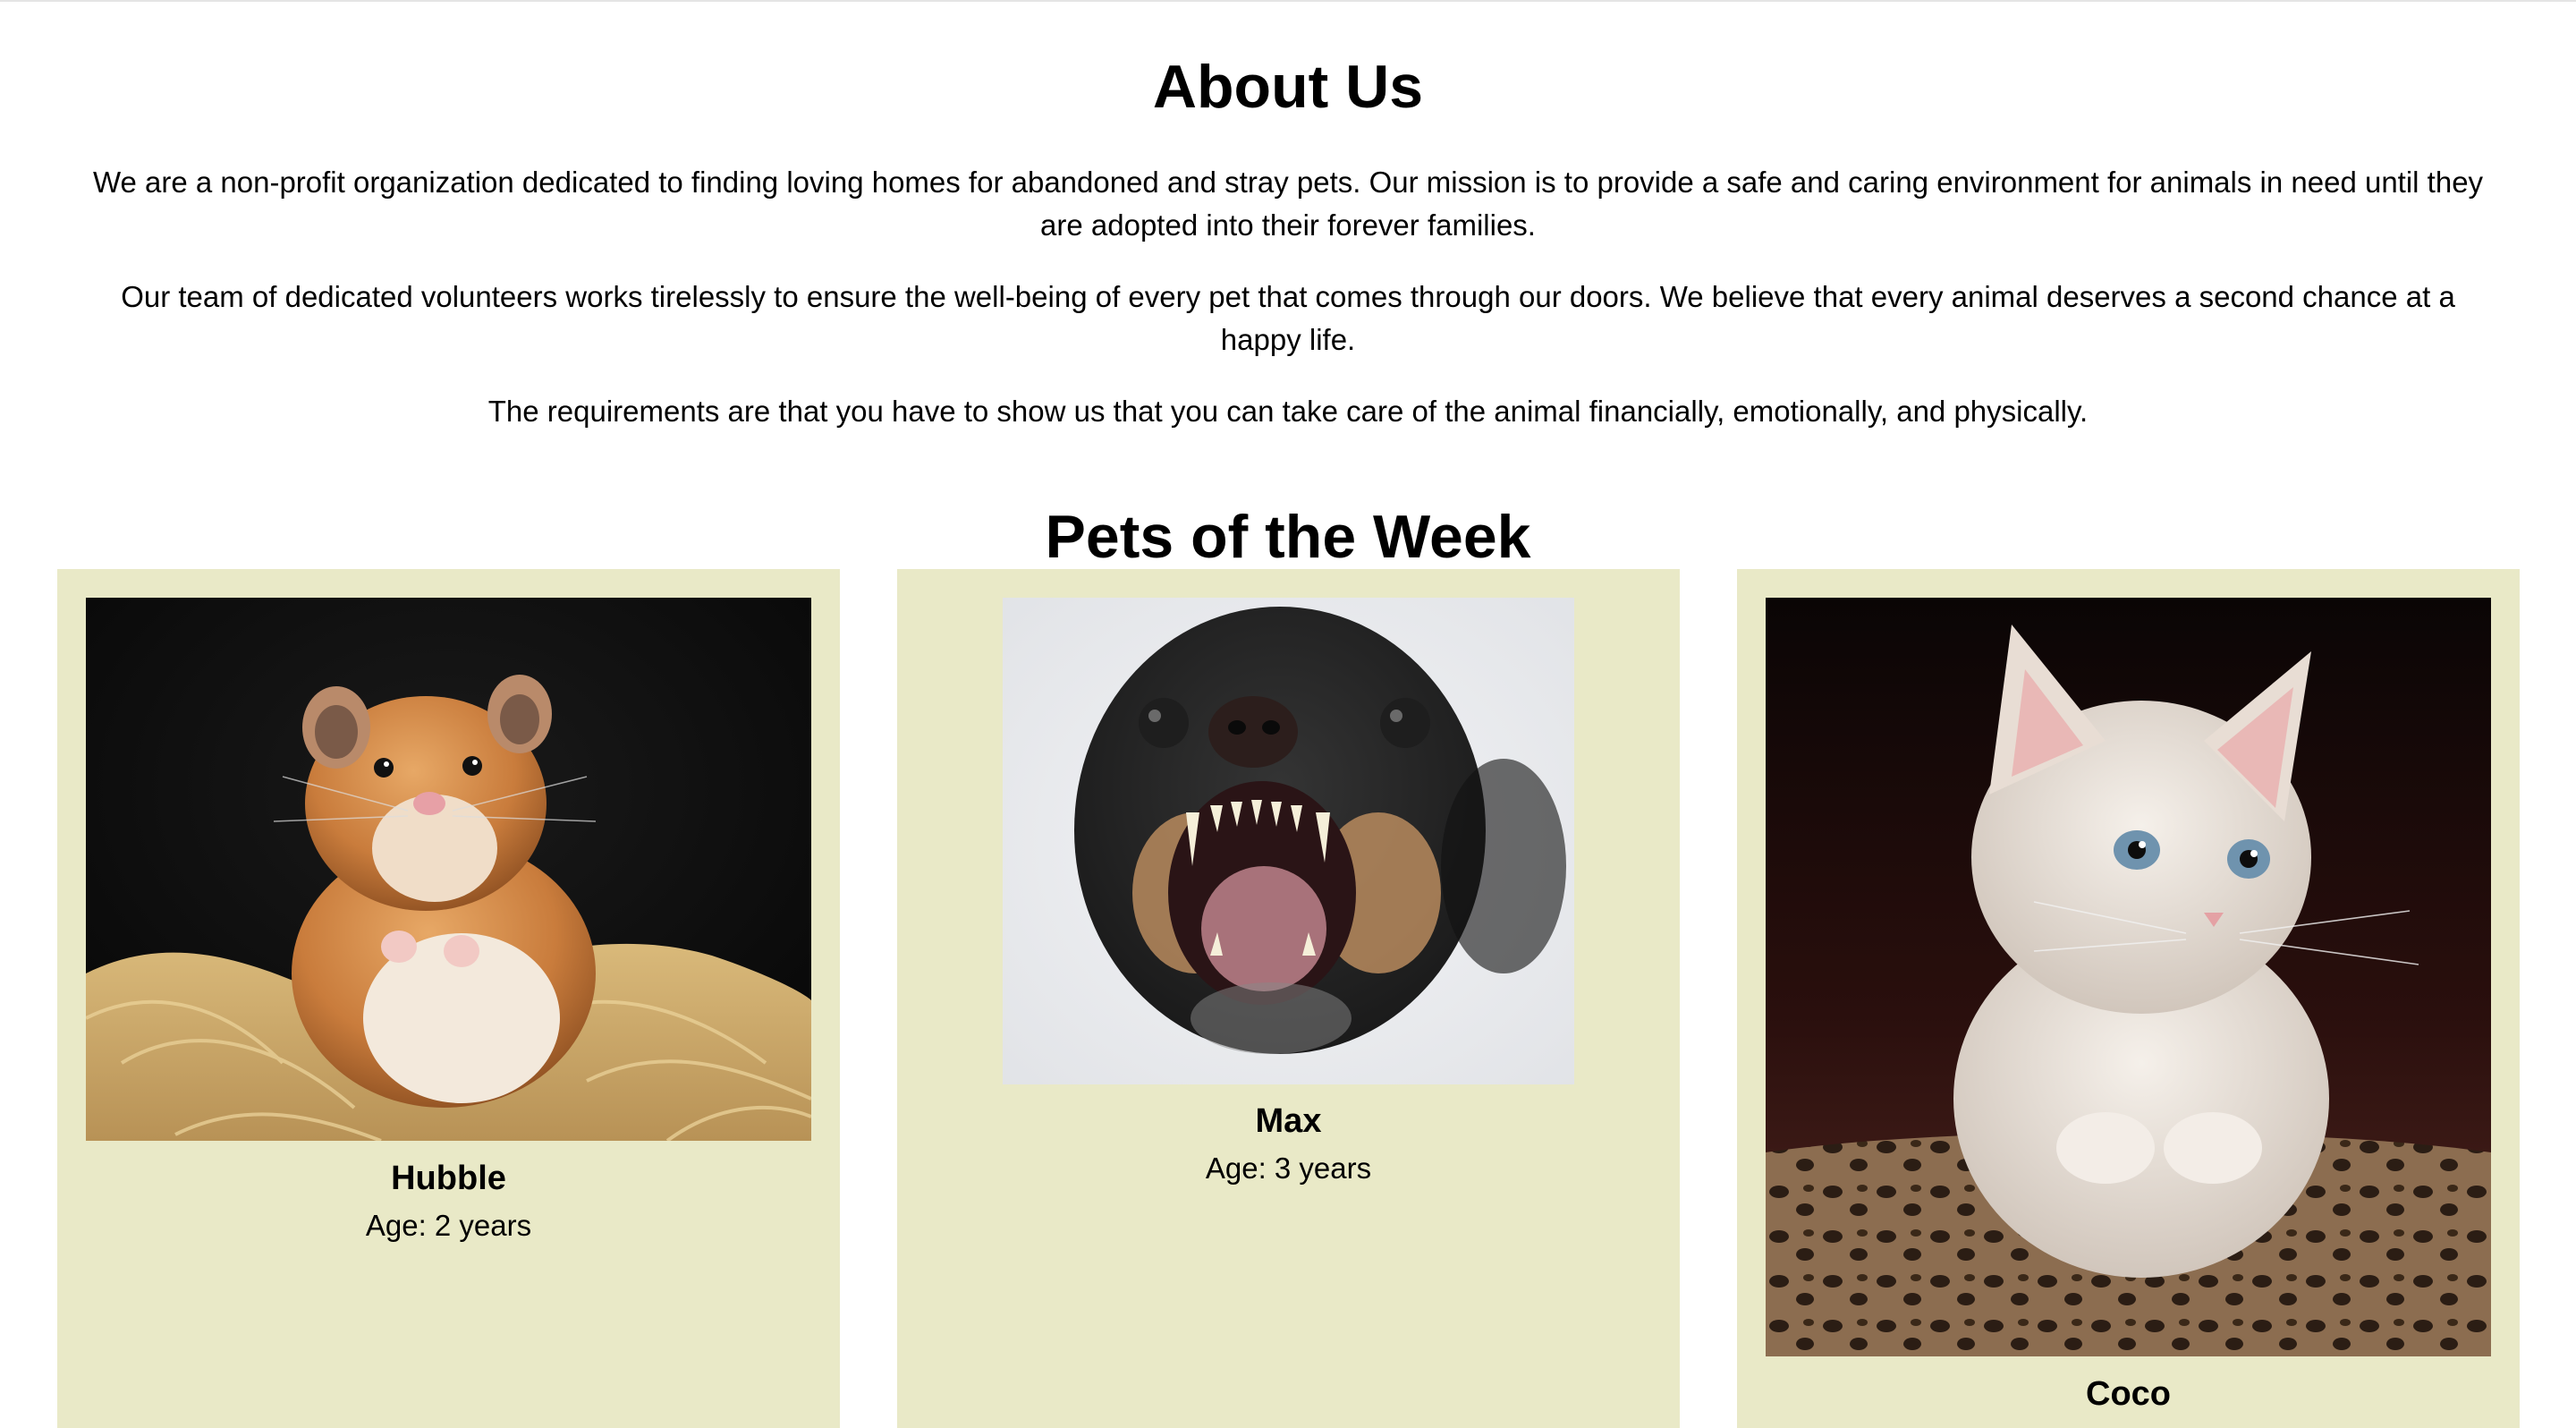  Describe the element at coordinates (1288, 841) in the screenshot. I see `dog-photo` at that location.